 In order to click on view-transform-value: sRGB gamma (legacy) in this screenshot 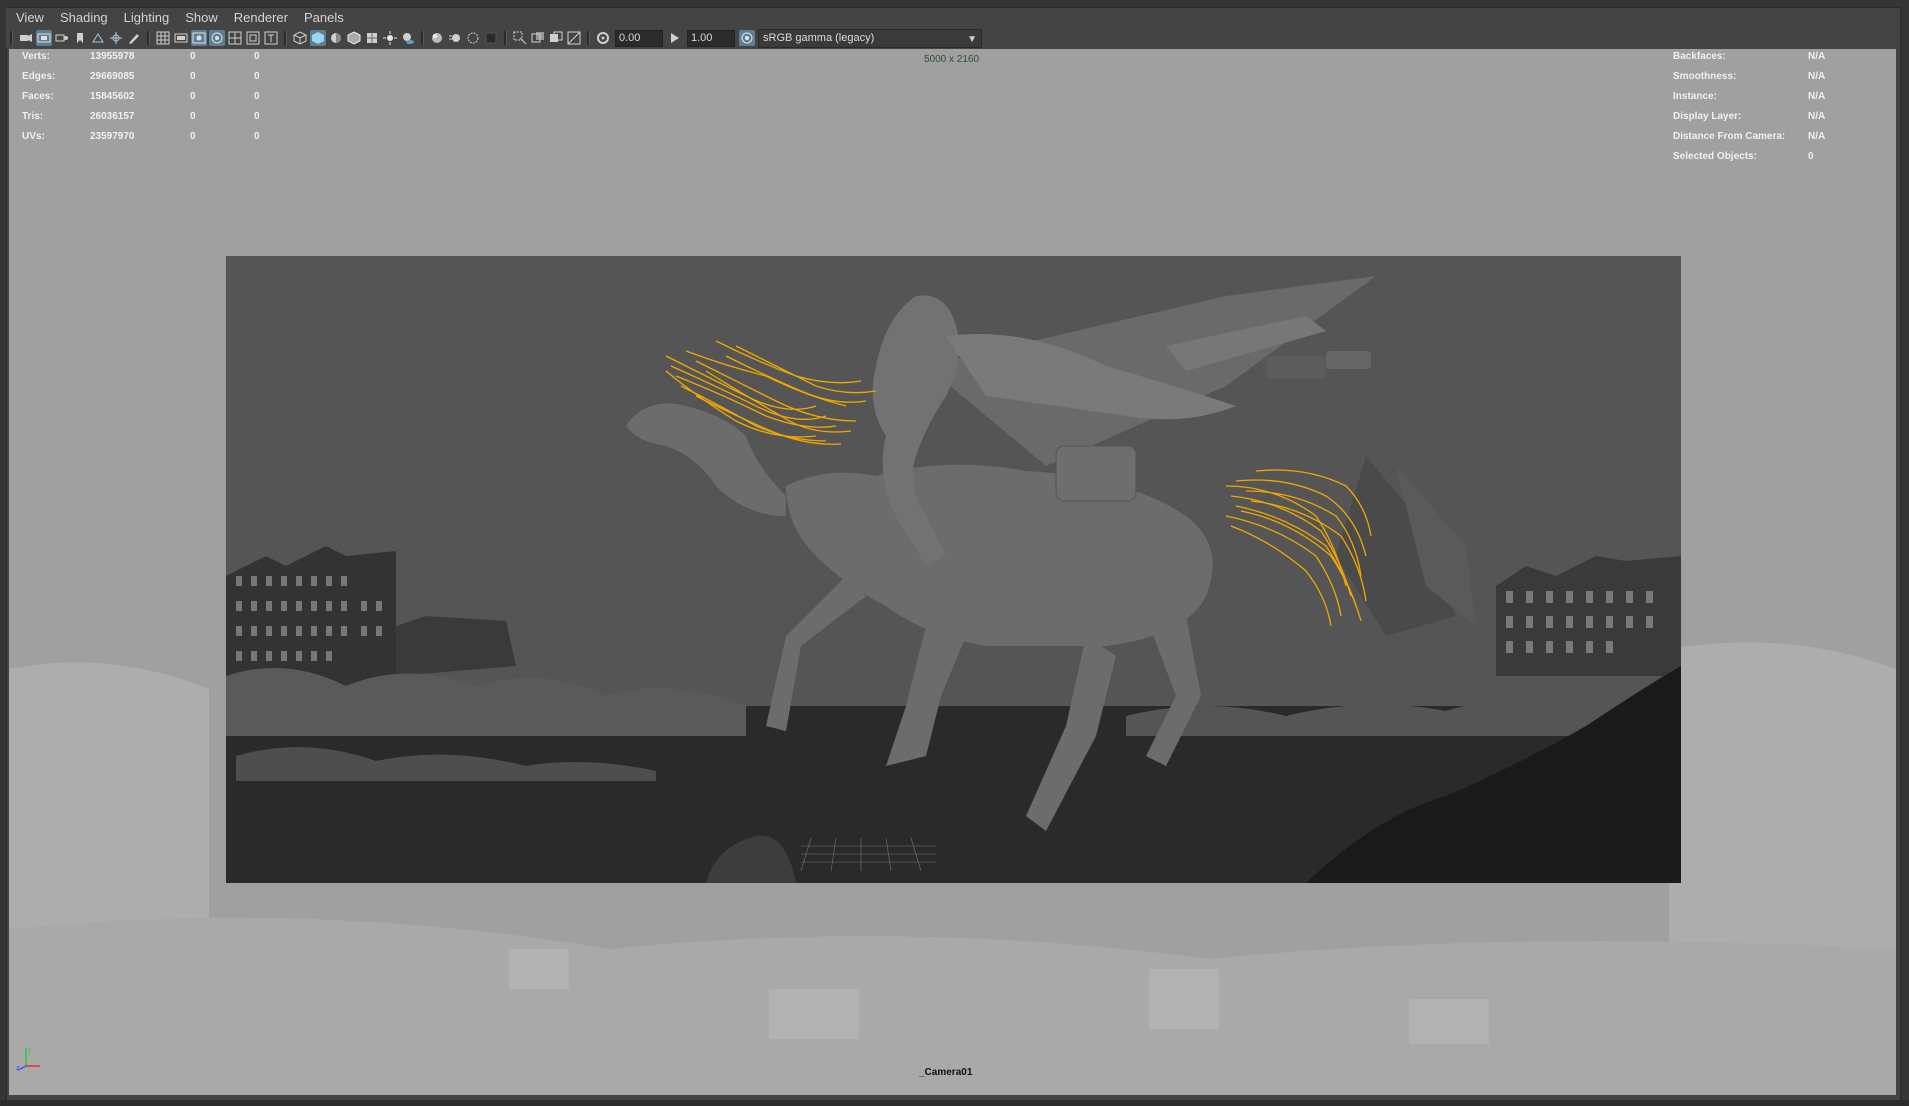, I will do `click(819, 37)`.